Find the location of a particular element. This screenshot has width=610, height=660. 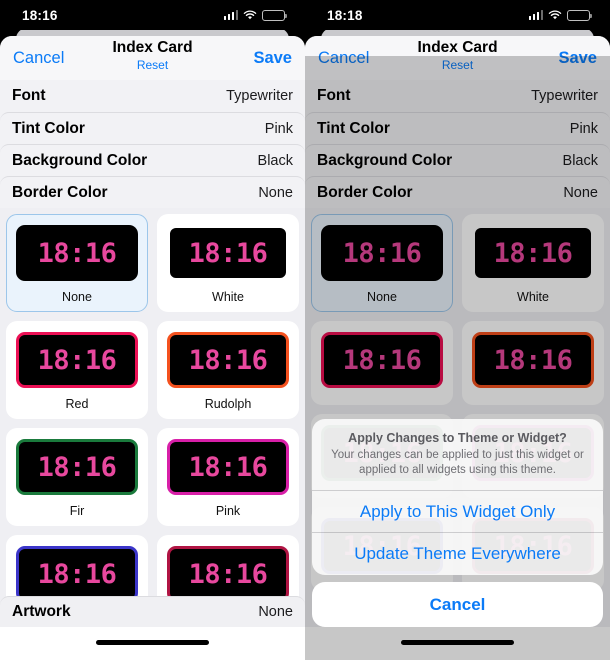

home-indicator is located at coordinates (152, 642).